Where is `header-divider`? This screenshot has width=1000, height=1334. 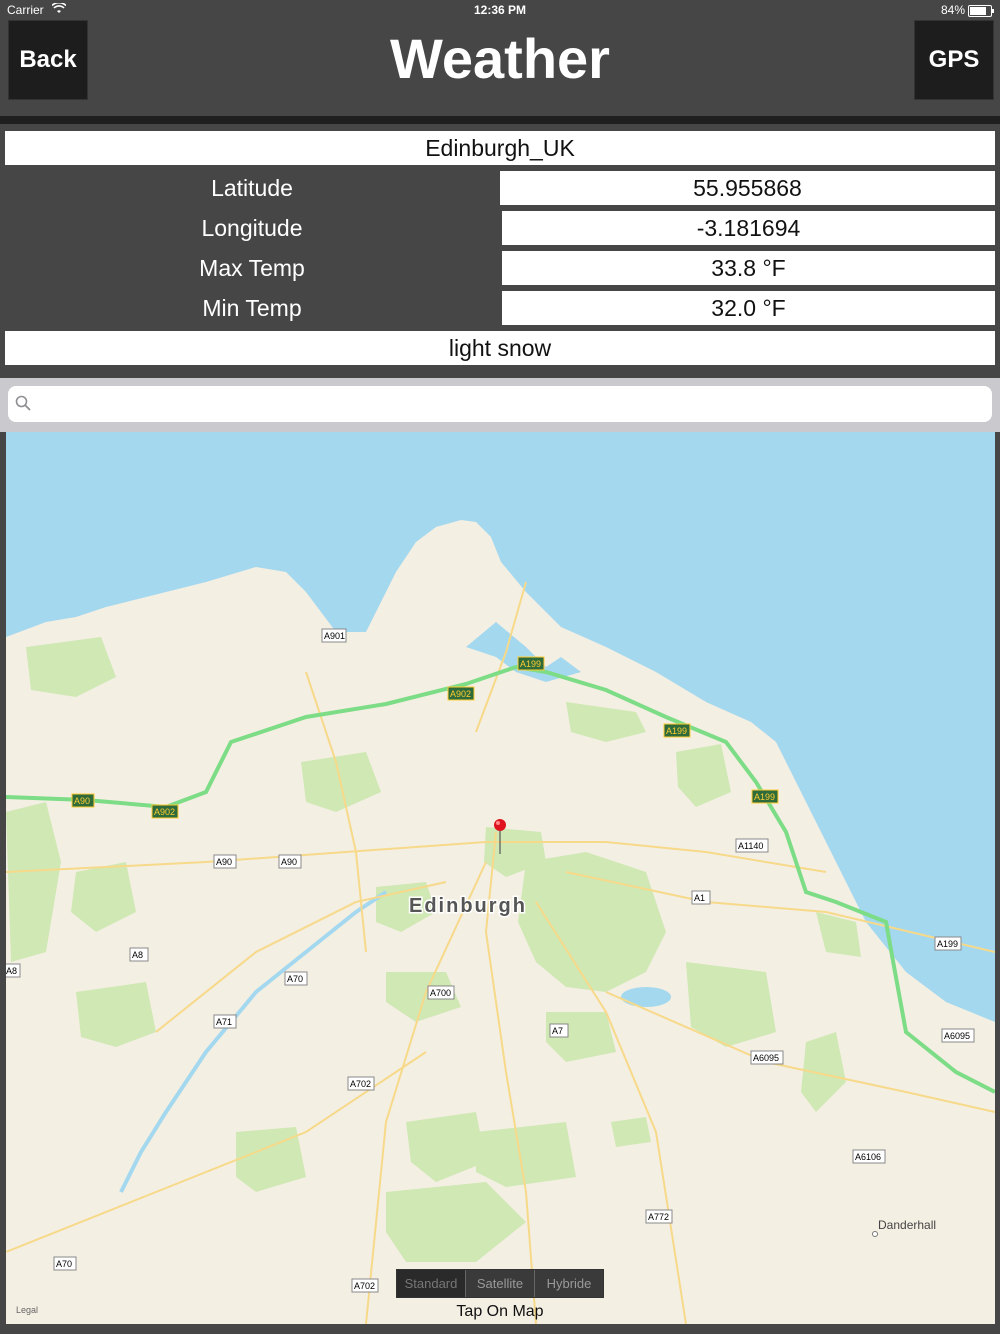 header-divider is located at coordinates (500, 120).